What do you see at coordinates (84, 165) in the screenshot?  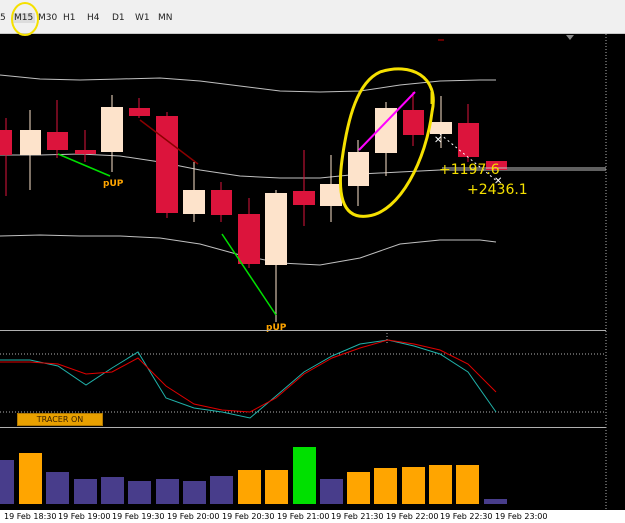 I see `trend-line-green-left` at bounding box center [84, 165].